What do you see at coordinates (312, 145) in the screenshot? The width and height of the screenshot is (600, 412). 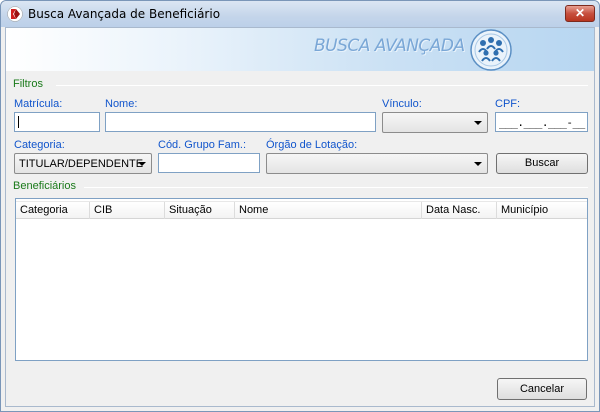 I see `orgao-label: Órgão de Lotação:` at bounding box center [312, 145].